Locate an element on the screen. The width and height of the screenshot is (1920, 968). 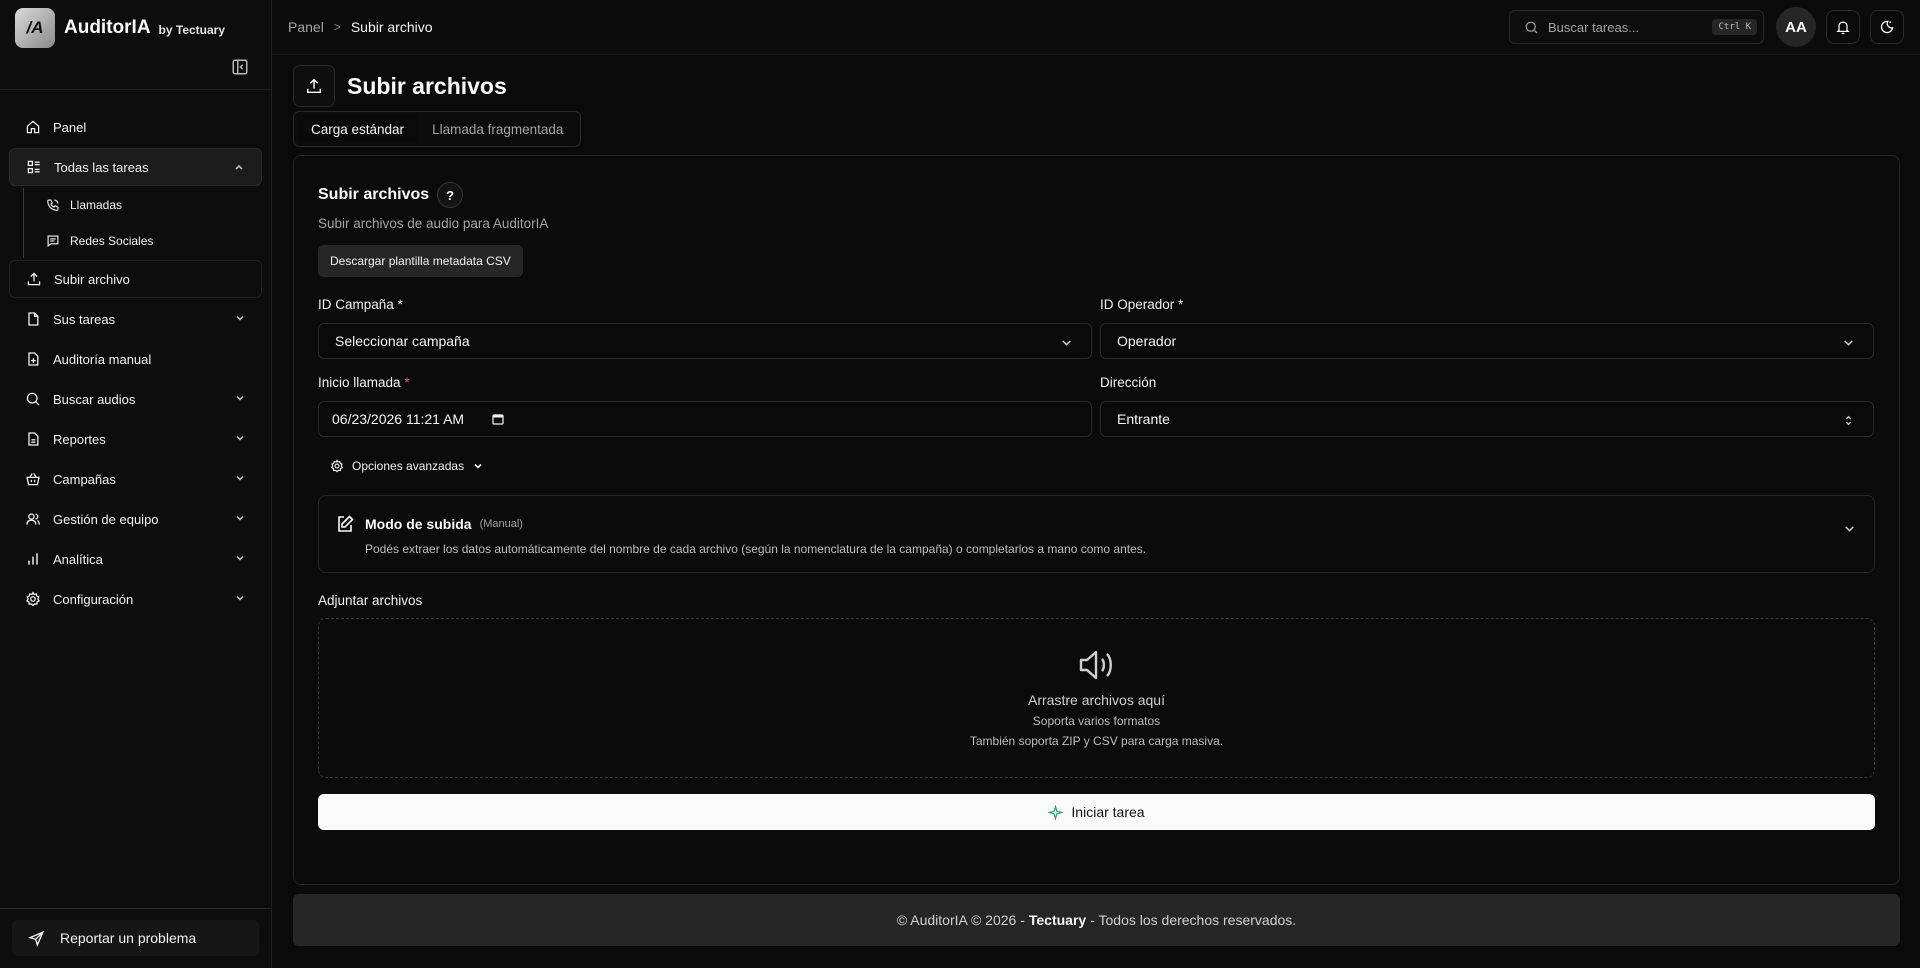
chevron-updown-icon is located at coordinates (1848, 420).